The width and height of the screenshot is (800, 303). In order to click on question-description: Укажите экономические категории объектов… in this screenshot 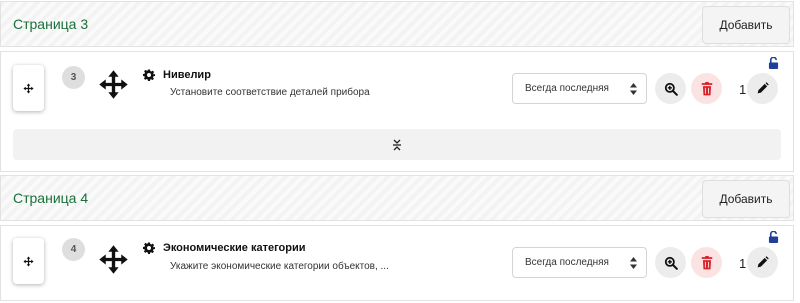, I will do `click(279, 266)`.